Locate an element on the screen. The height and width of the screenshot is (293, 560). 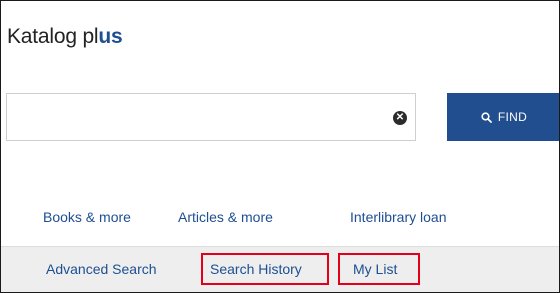
app-title-main: Katalog pl is located at coordinates (53, 36).